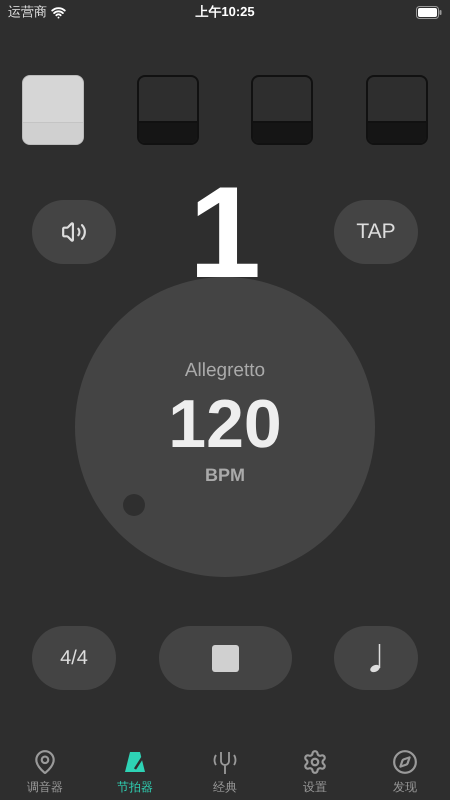  Describe the element at coordinates (58, 12) in the screenshot. I see `wifi-icon` at that location.